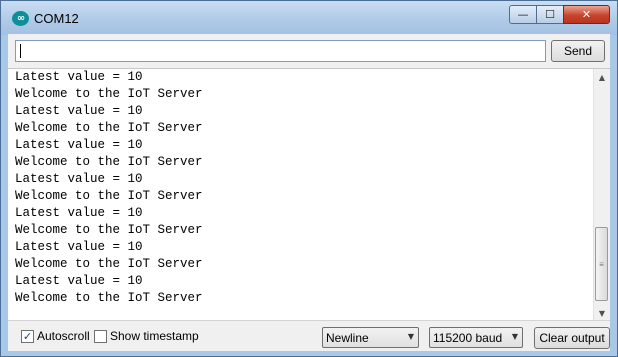 The image size is (618, 357). I want to click on minimize-icon: —, so click(523, 14).